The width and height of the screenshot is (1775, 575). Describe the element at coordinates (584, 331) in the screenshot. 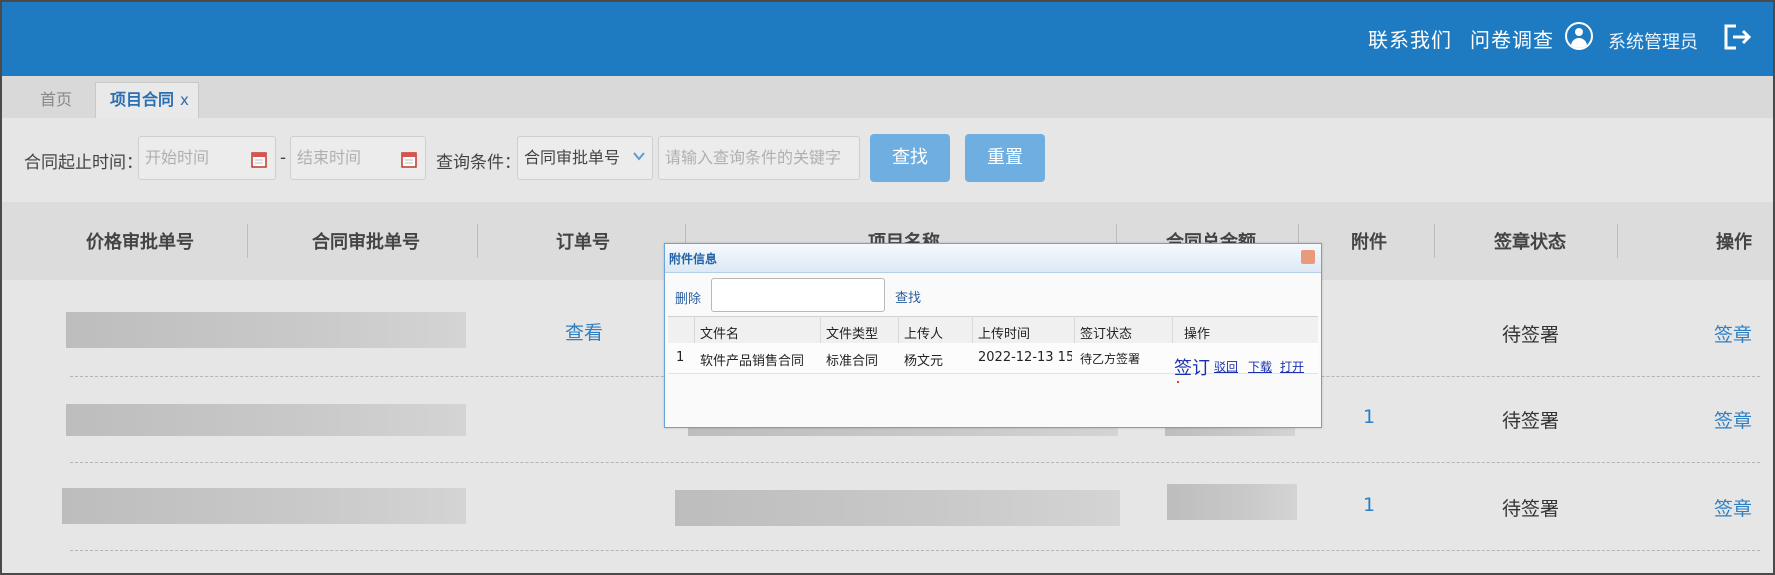

I see `view-order-link: 查看` at that location.